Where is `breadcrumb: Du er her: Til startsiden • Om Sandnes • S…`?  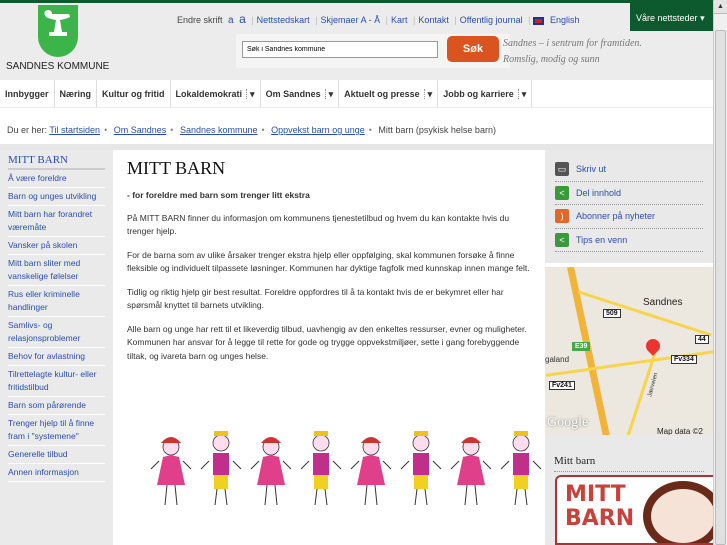 breadcrumb: Du er her: Til startsiden • Om Sandnes • S… is located at coordinates (251, 130).